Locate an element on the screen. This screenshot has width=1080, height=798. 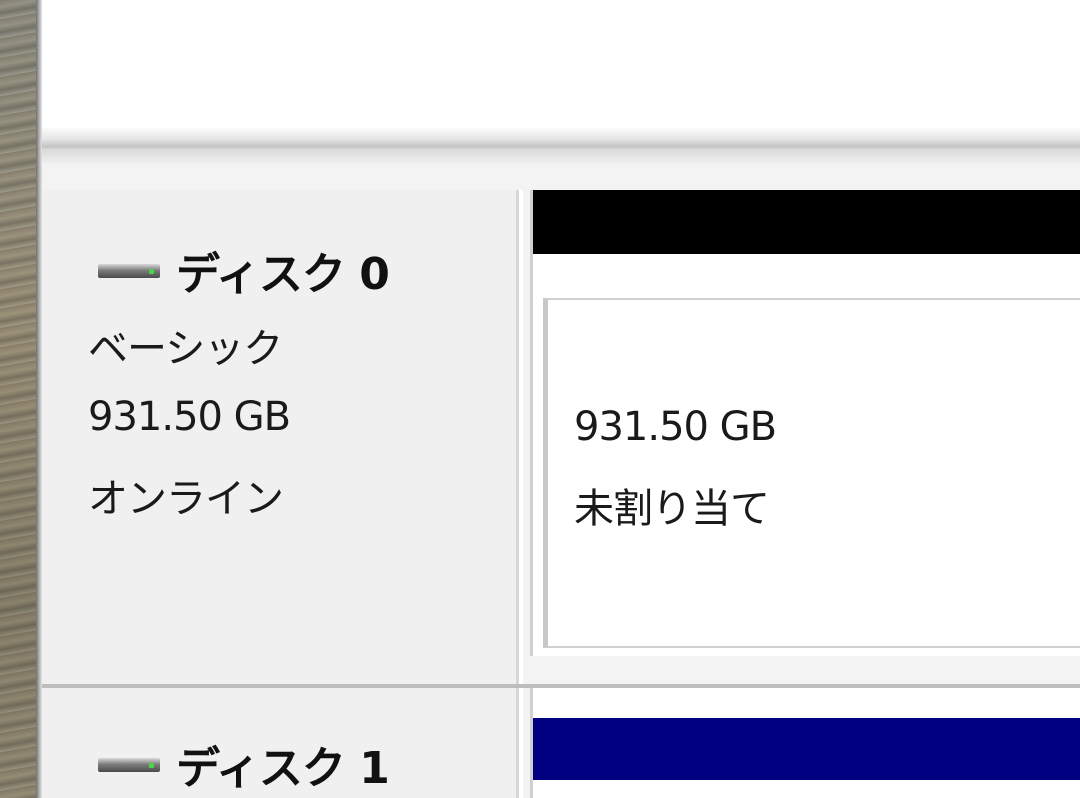
disk-size: 931.50 GB is located at coordinates (189, 417).